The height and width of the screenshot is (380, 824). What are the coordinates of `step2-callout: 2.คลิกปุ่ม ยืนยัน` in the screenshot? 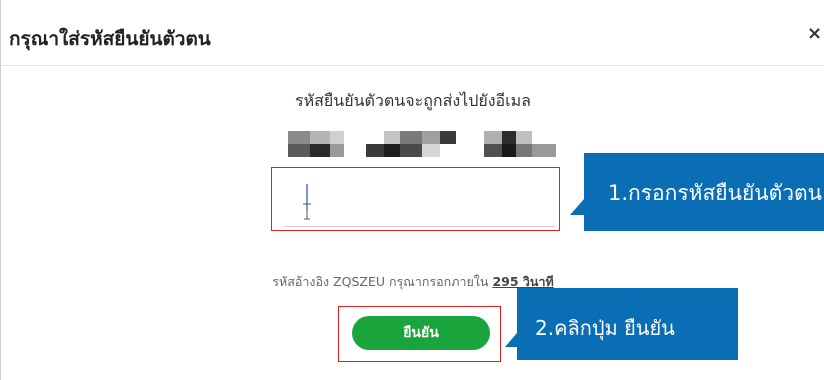 It's located at (627, 324).